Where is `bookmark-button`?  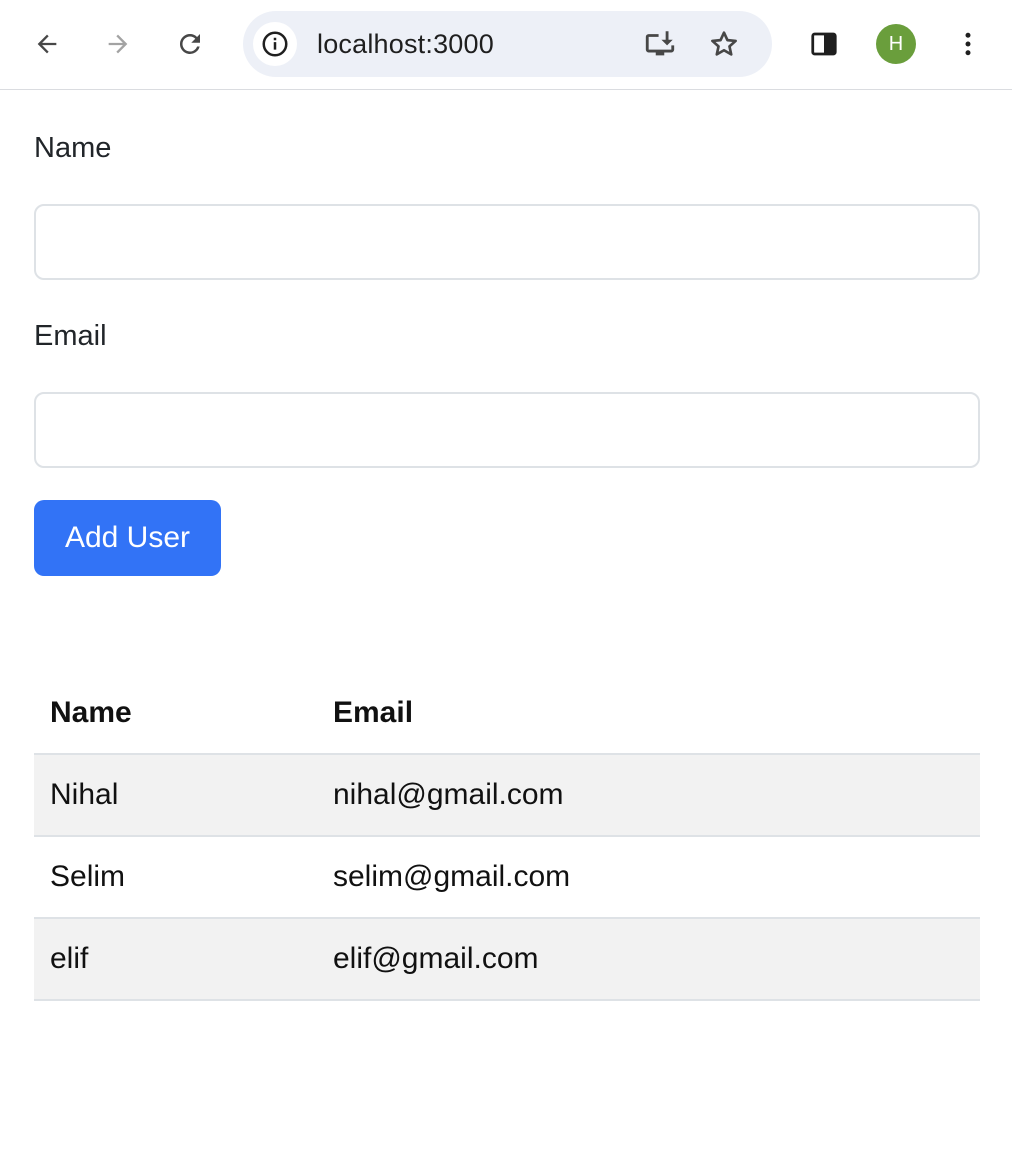
bookmark-button is located at coordinates (724, 44).